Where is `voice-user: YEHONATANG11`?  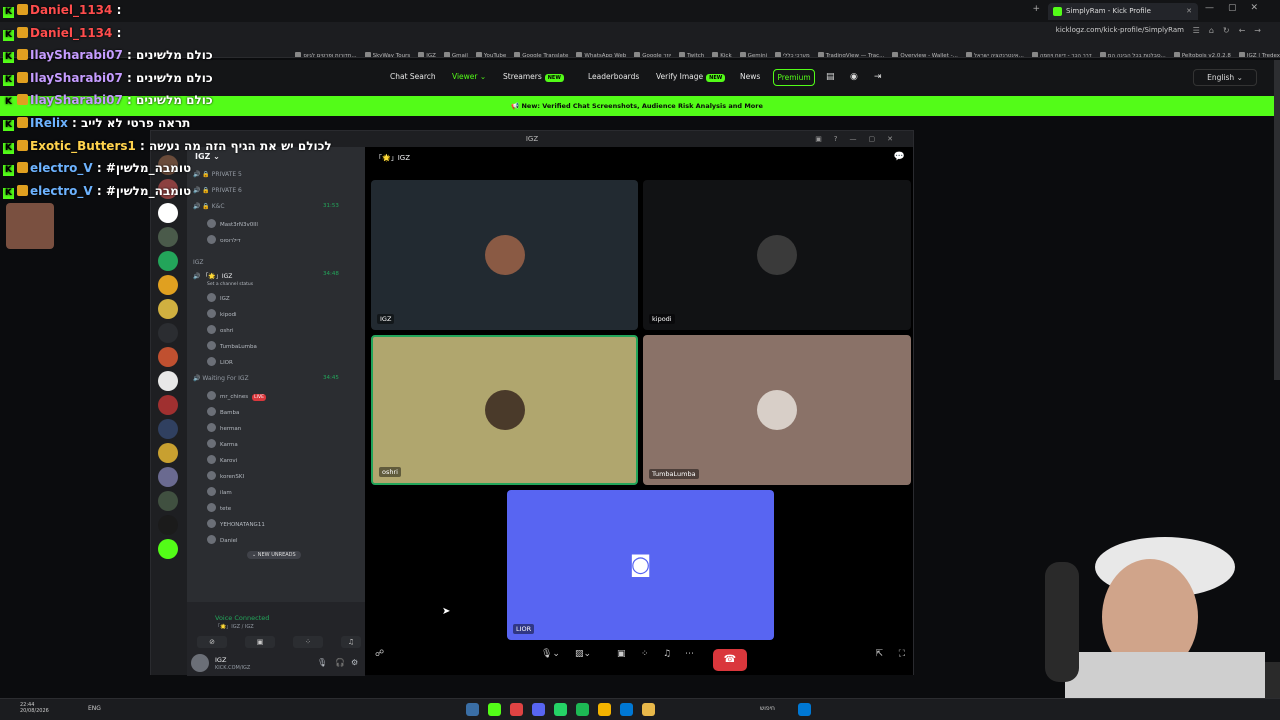
voice-user: YEHONATANG11 is located at coordinates (236, 523).